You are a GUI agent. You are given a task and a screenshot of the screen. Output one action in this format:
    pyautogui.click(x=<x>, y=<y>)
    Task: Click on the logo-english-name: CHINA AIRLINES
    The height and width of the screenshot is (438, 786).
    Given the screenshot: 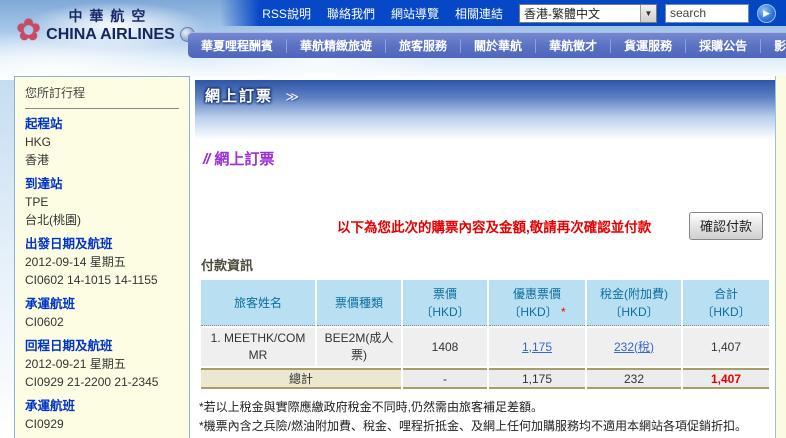 What is the action you would take?
    pyautogui.click(x=110, y=34)
    